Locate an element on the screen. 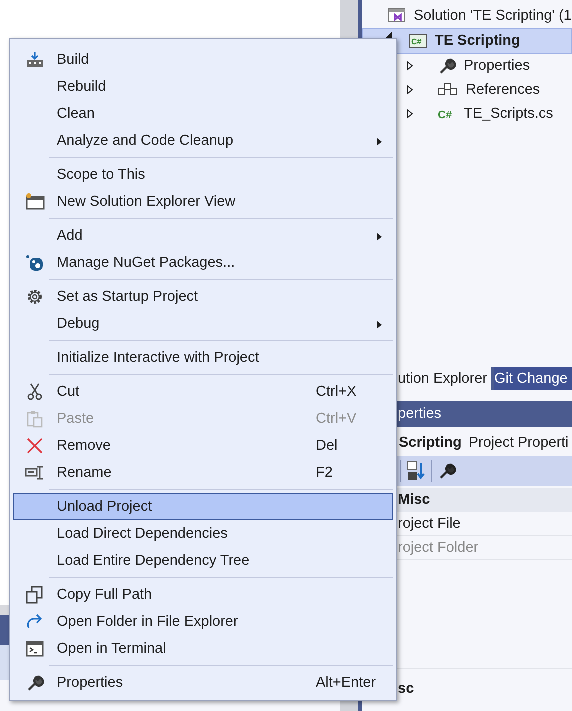 The width and height of the screenshot is (572, 711). tree-item: TE_Scripts.cs is located at coordinates (509, 114).